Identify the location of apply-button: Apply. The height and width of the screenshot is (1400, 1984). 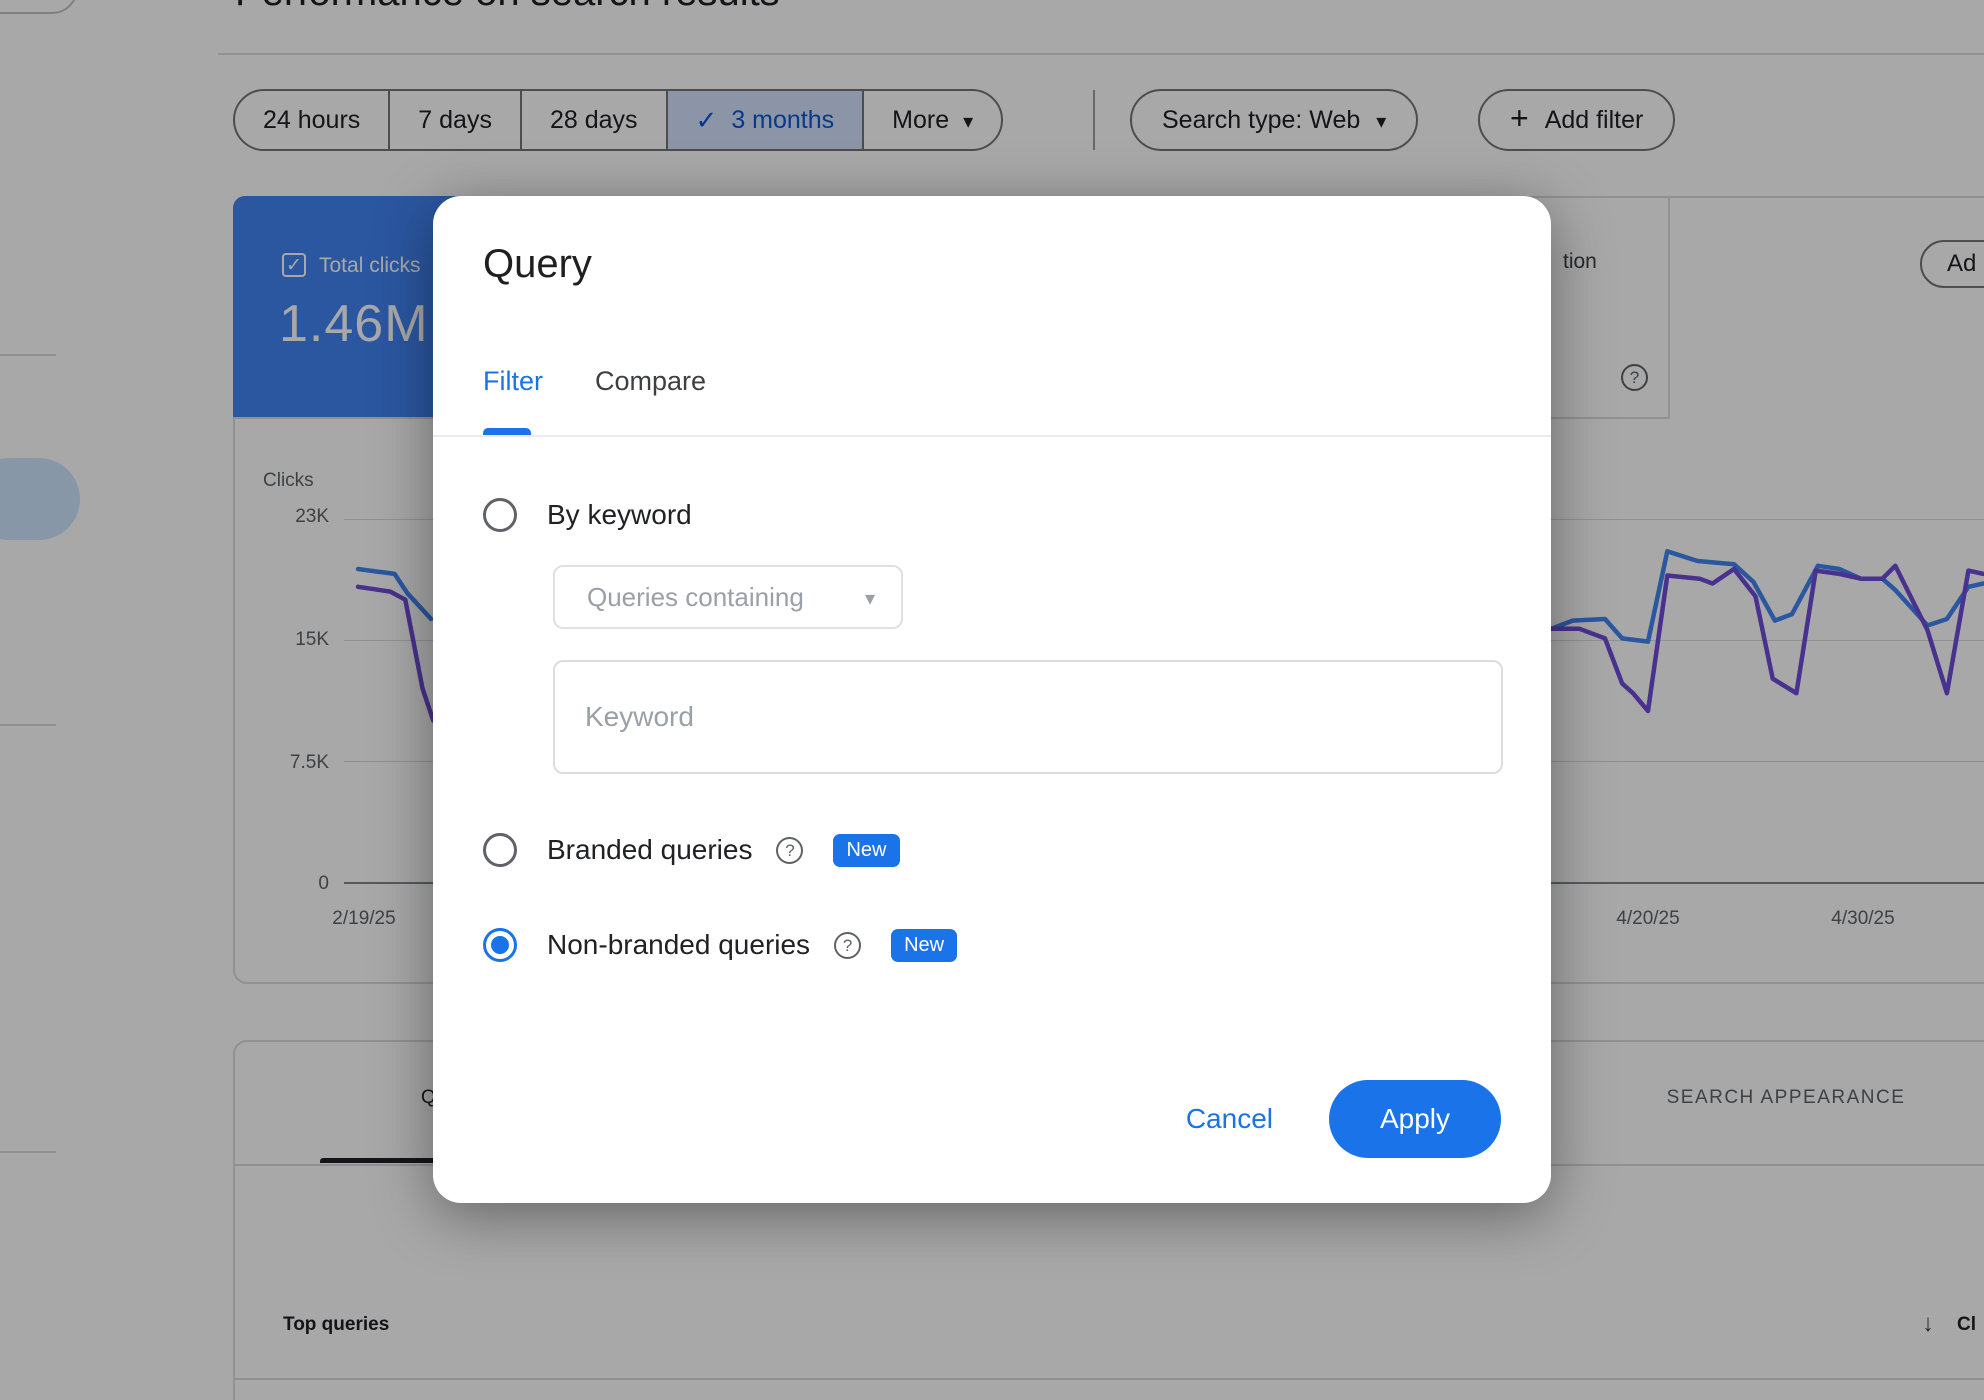
(1415, 1119).